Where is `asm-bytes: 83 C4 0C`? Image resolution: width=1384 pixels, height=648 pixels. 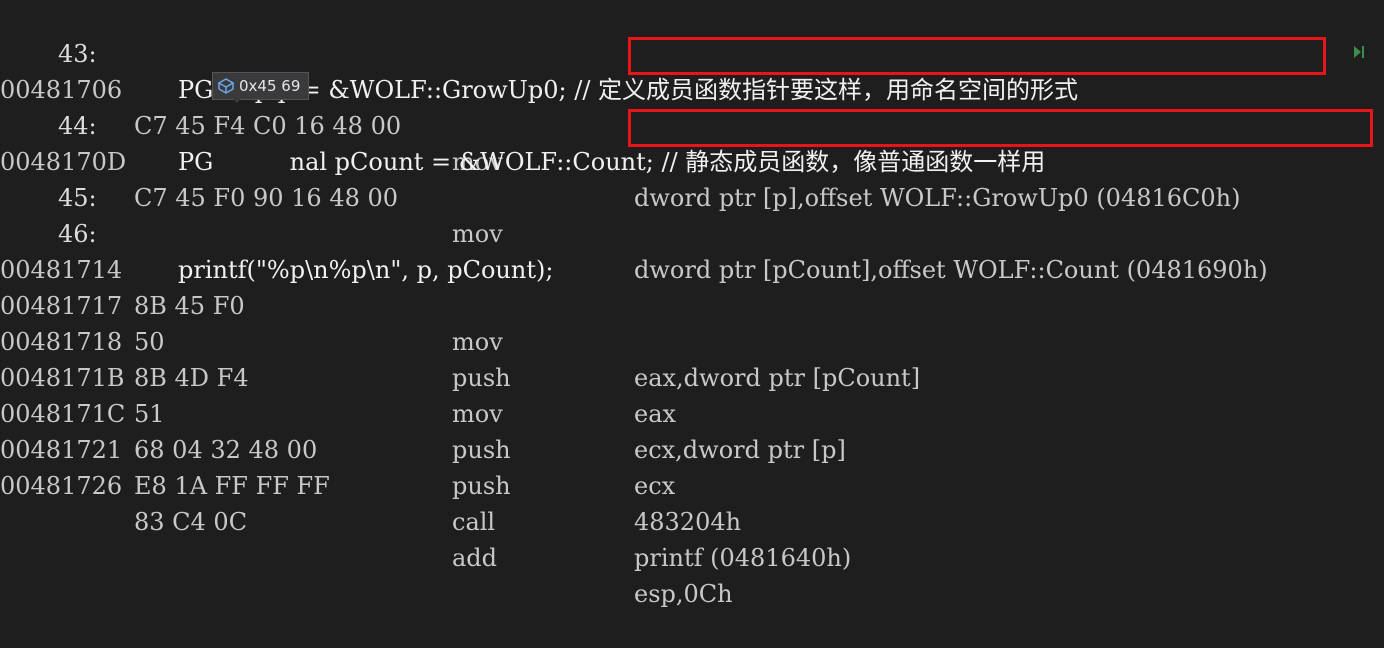 asm-bytes: 83 C4 0C is located at coordinates (191, 522).